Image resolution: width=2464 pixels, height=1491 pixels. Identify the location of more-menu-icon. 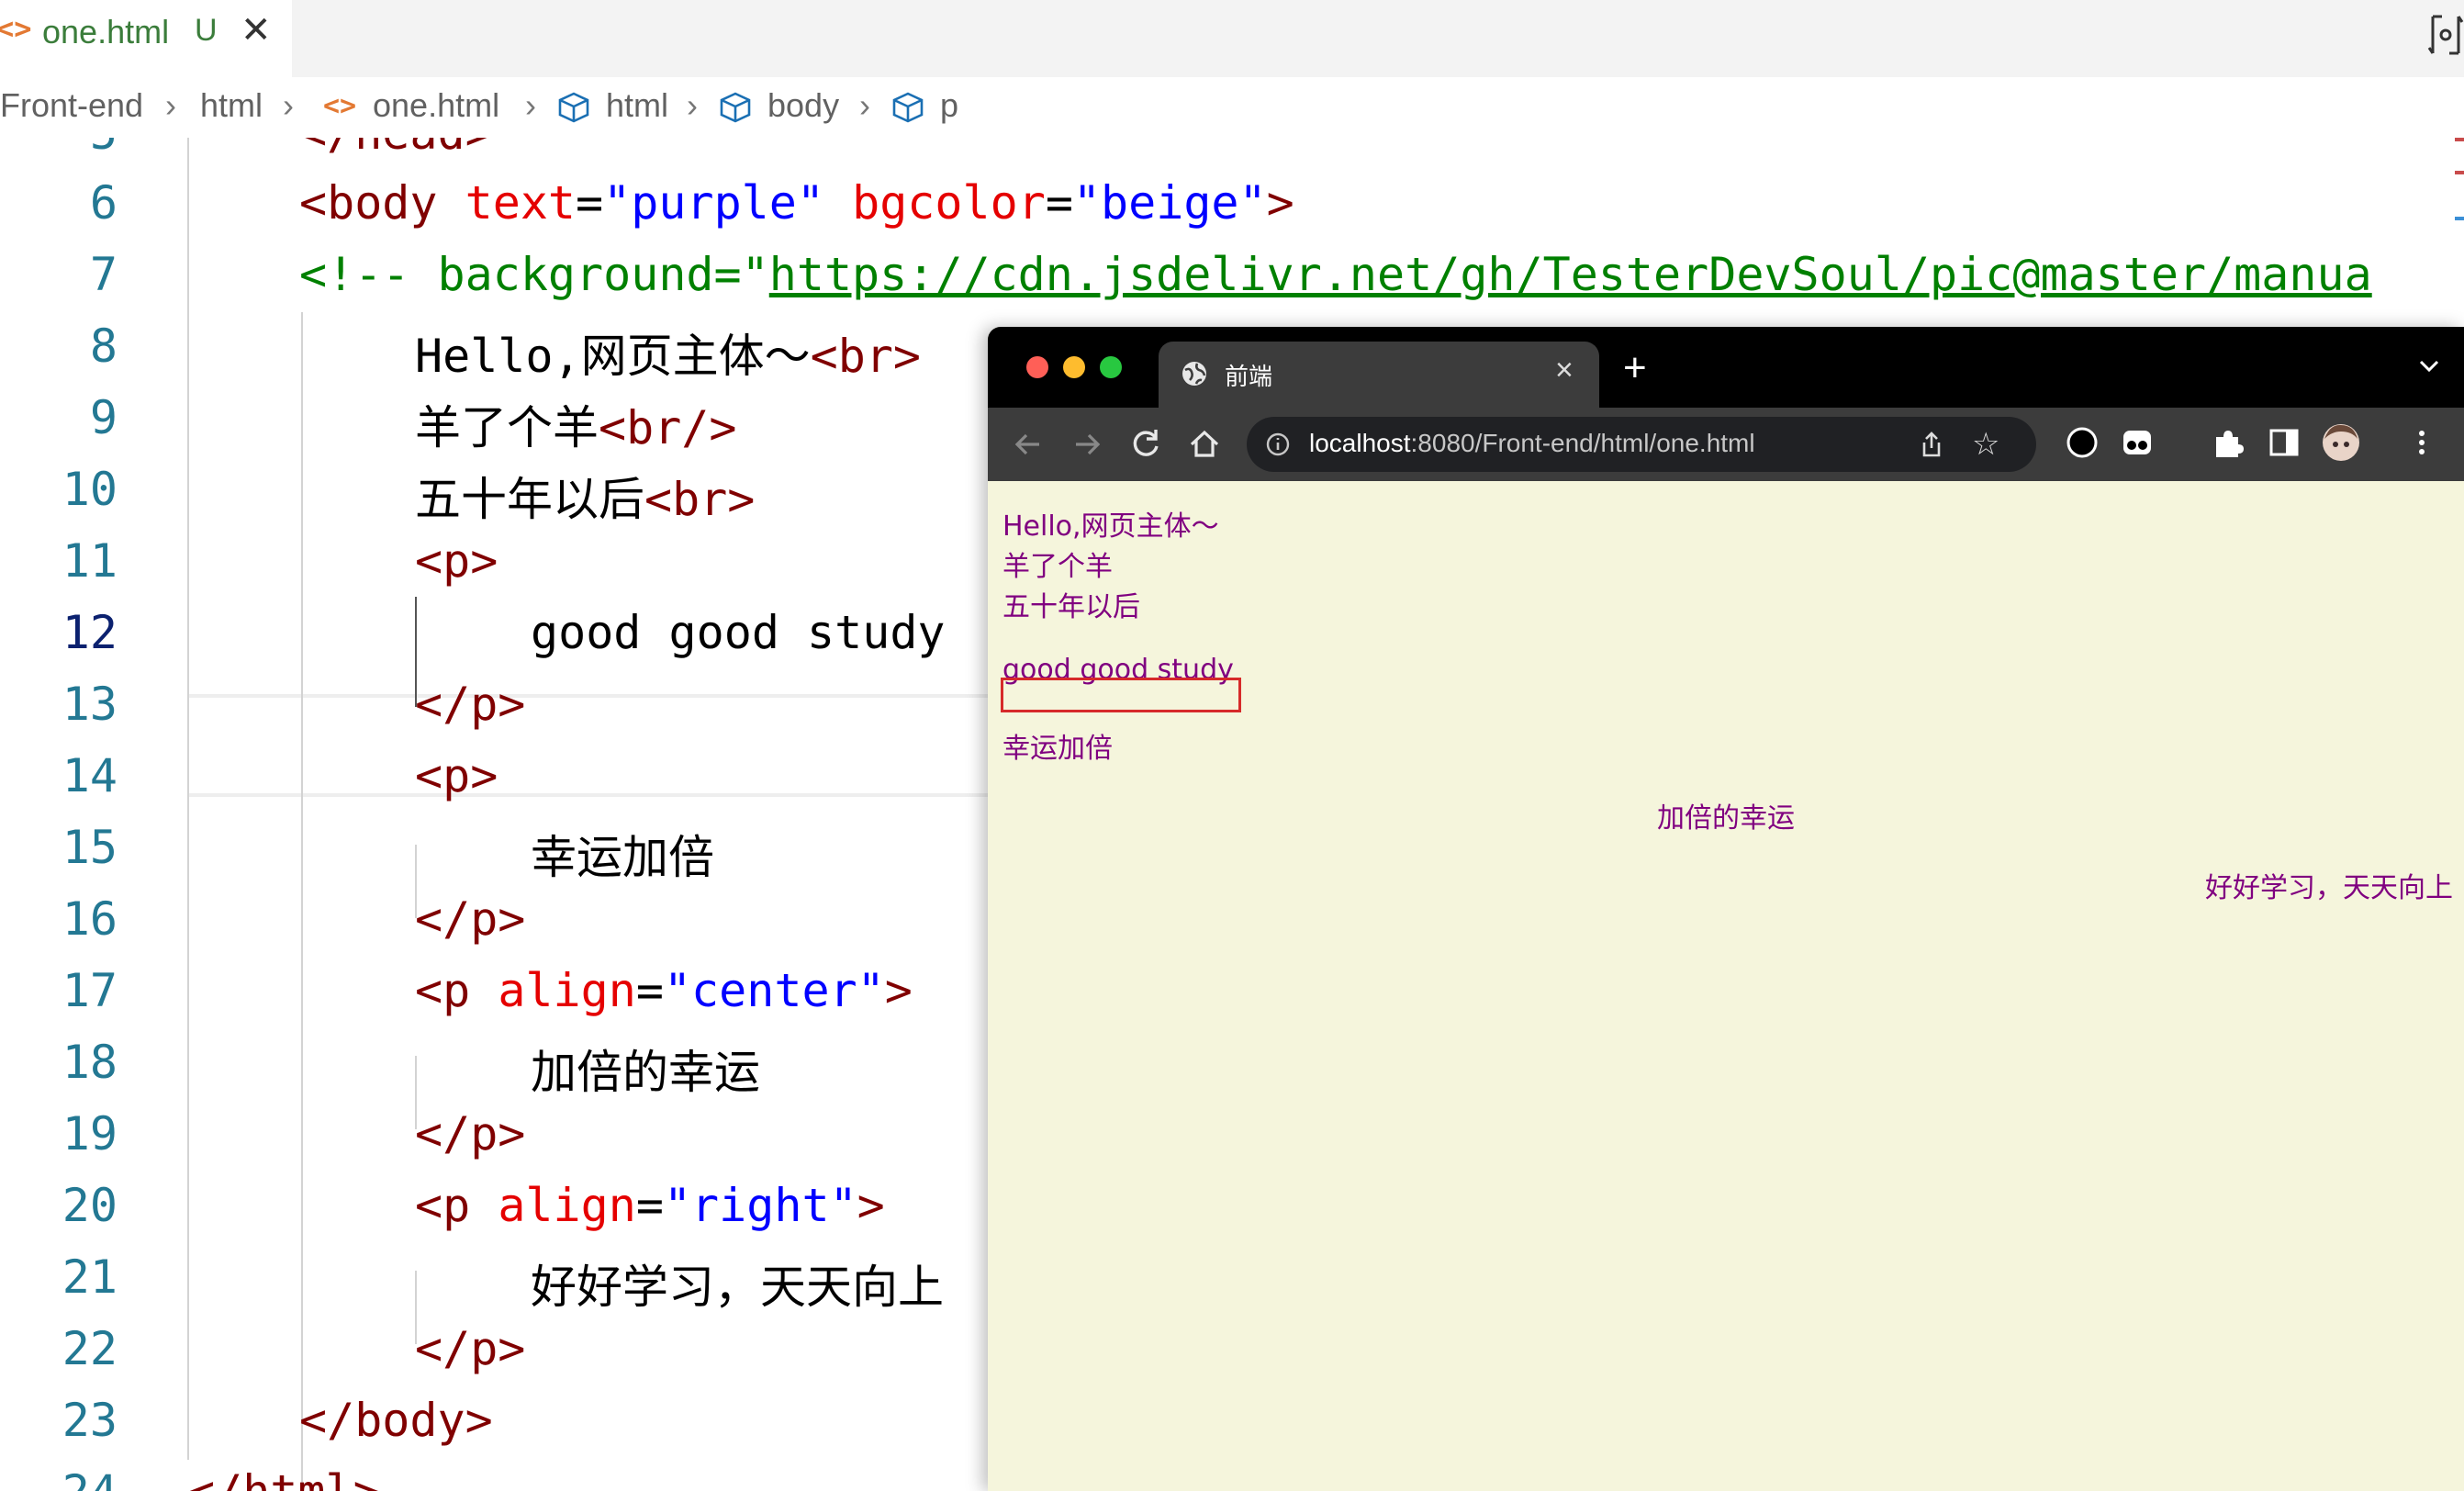
(2422, 442).